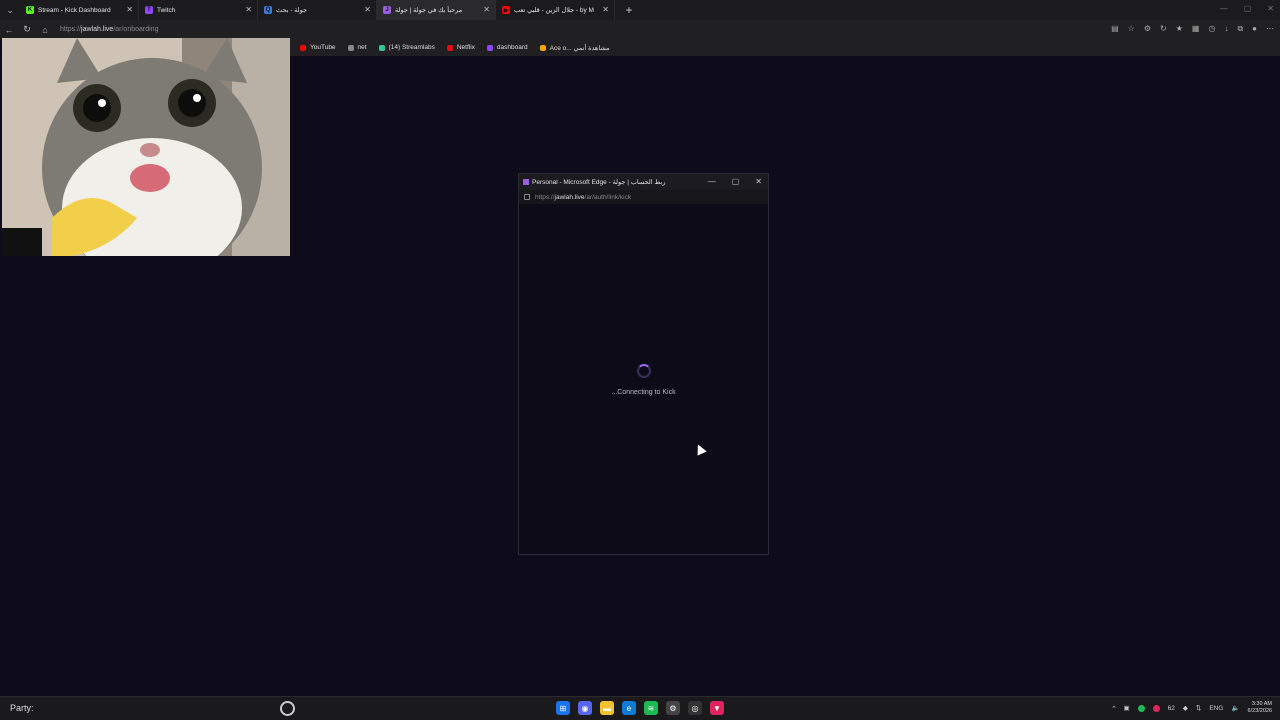 This screenshot has height=720, width=1280. Describe the element at coordinates (1211, 29) in the screenshot. I see `history-icon: ◷` at that location.